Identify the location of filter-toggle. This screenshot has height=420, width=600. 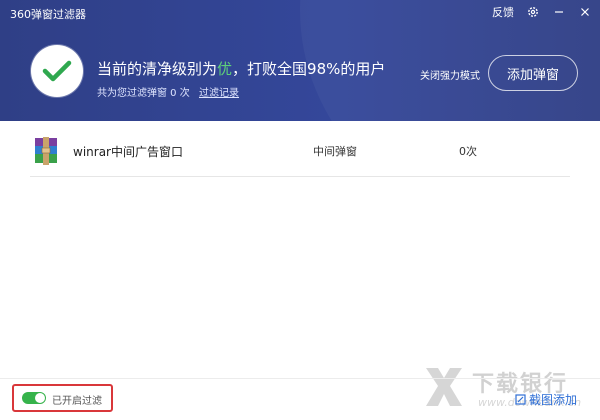
(34, 398).